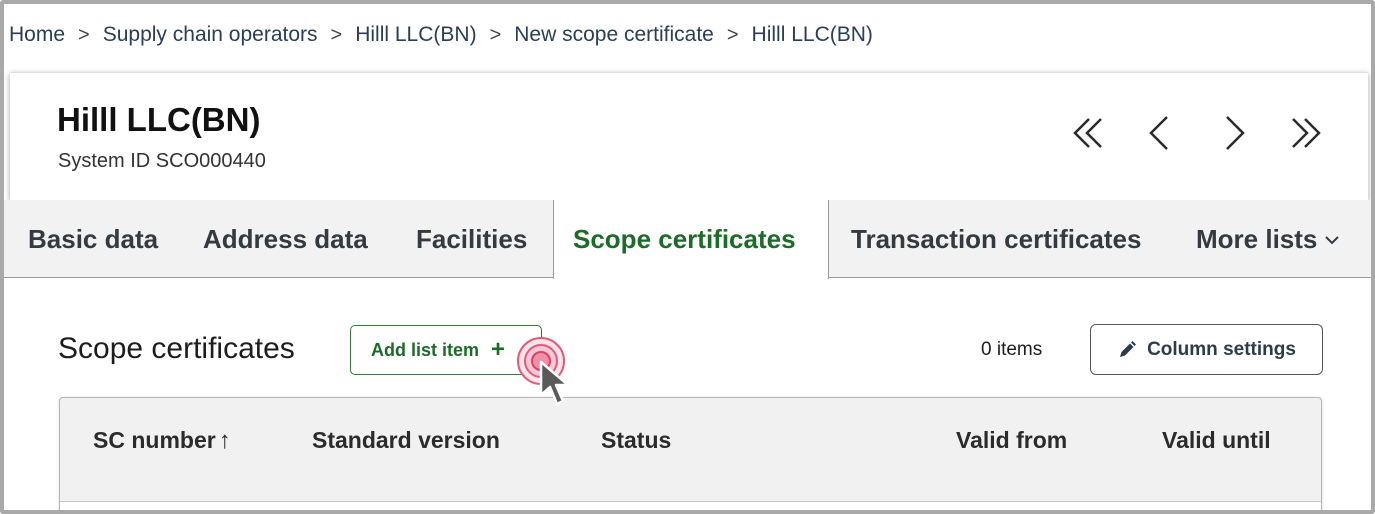 This screenshot has width=1375, height=514. I want to click on plus-icon: +, so click(498, 349).